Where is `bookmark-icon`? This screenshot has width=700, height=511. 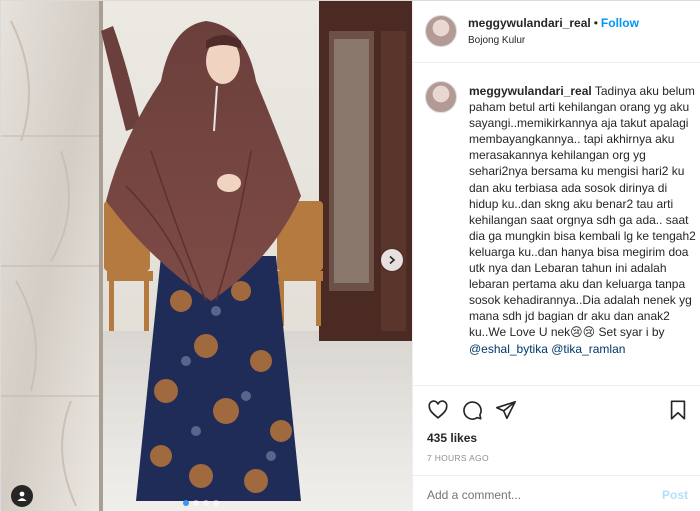 bookmark-icon is located at coordinates (678, 410).